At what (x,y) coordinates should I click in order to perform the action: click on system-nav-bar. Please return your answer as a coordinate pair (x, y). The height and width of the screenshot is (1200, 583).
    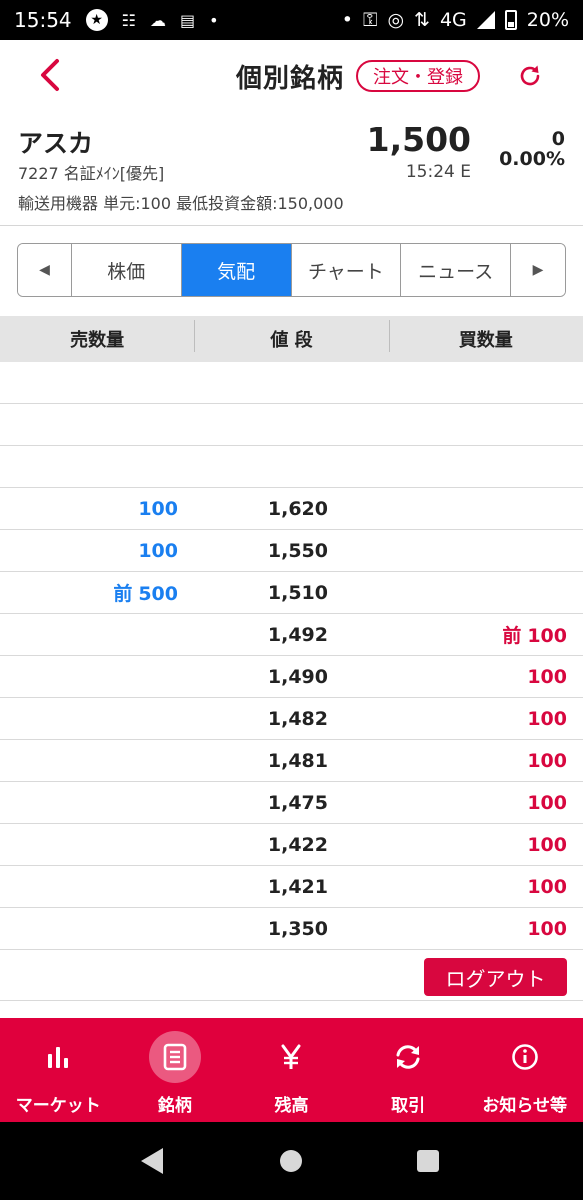
    Looking at the image, I should click on (291, 1161).